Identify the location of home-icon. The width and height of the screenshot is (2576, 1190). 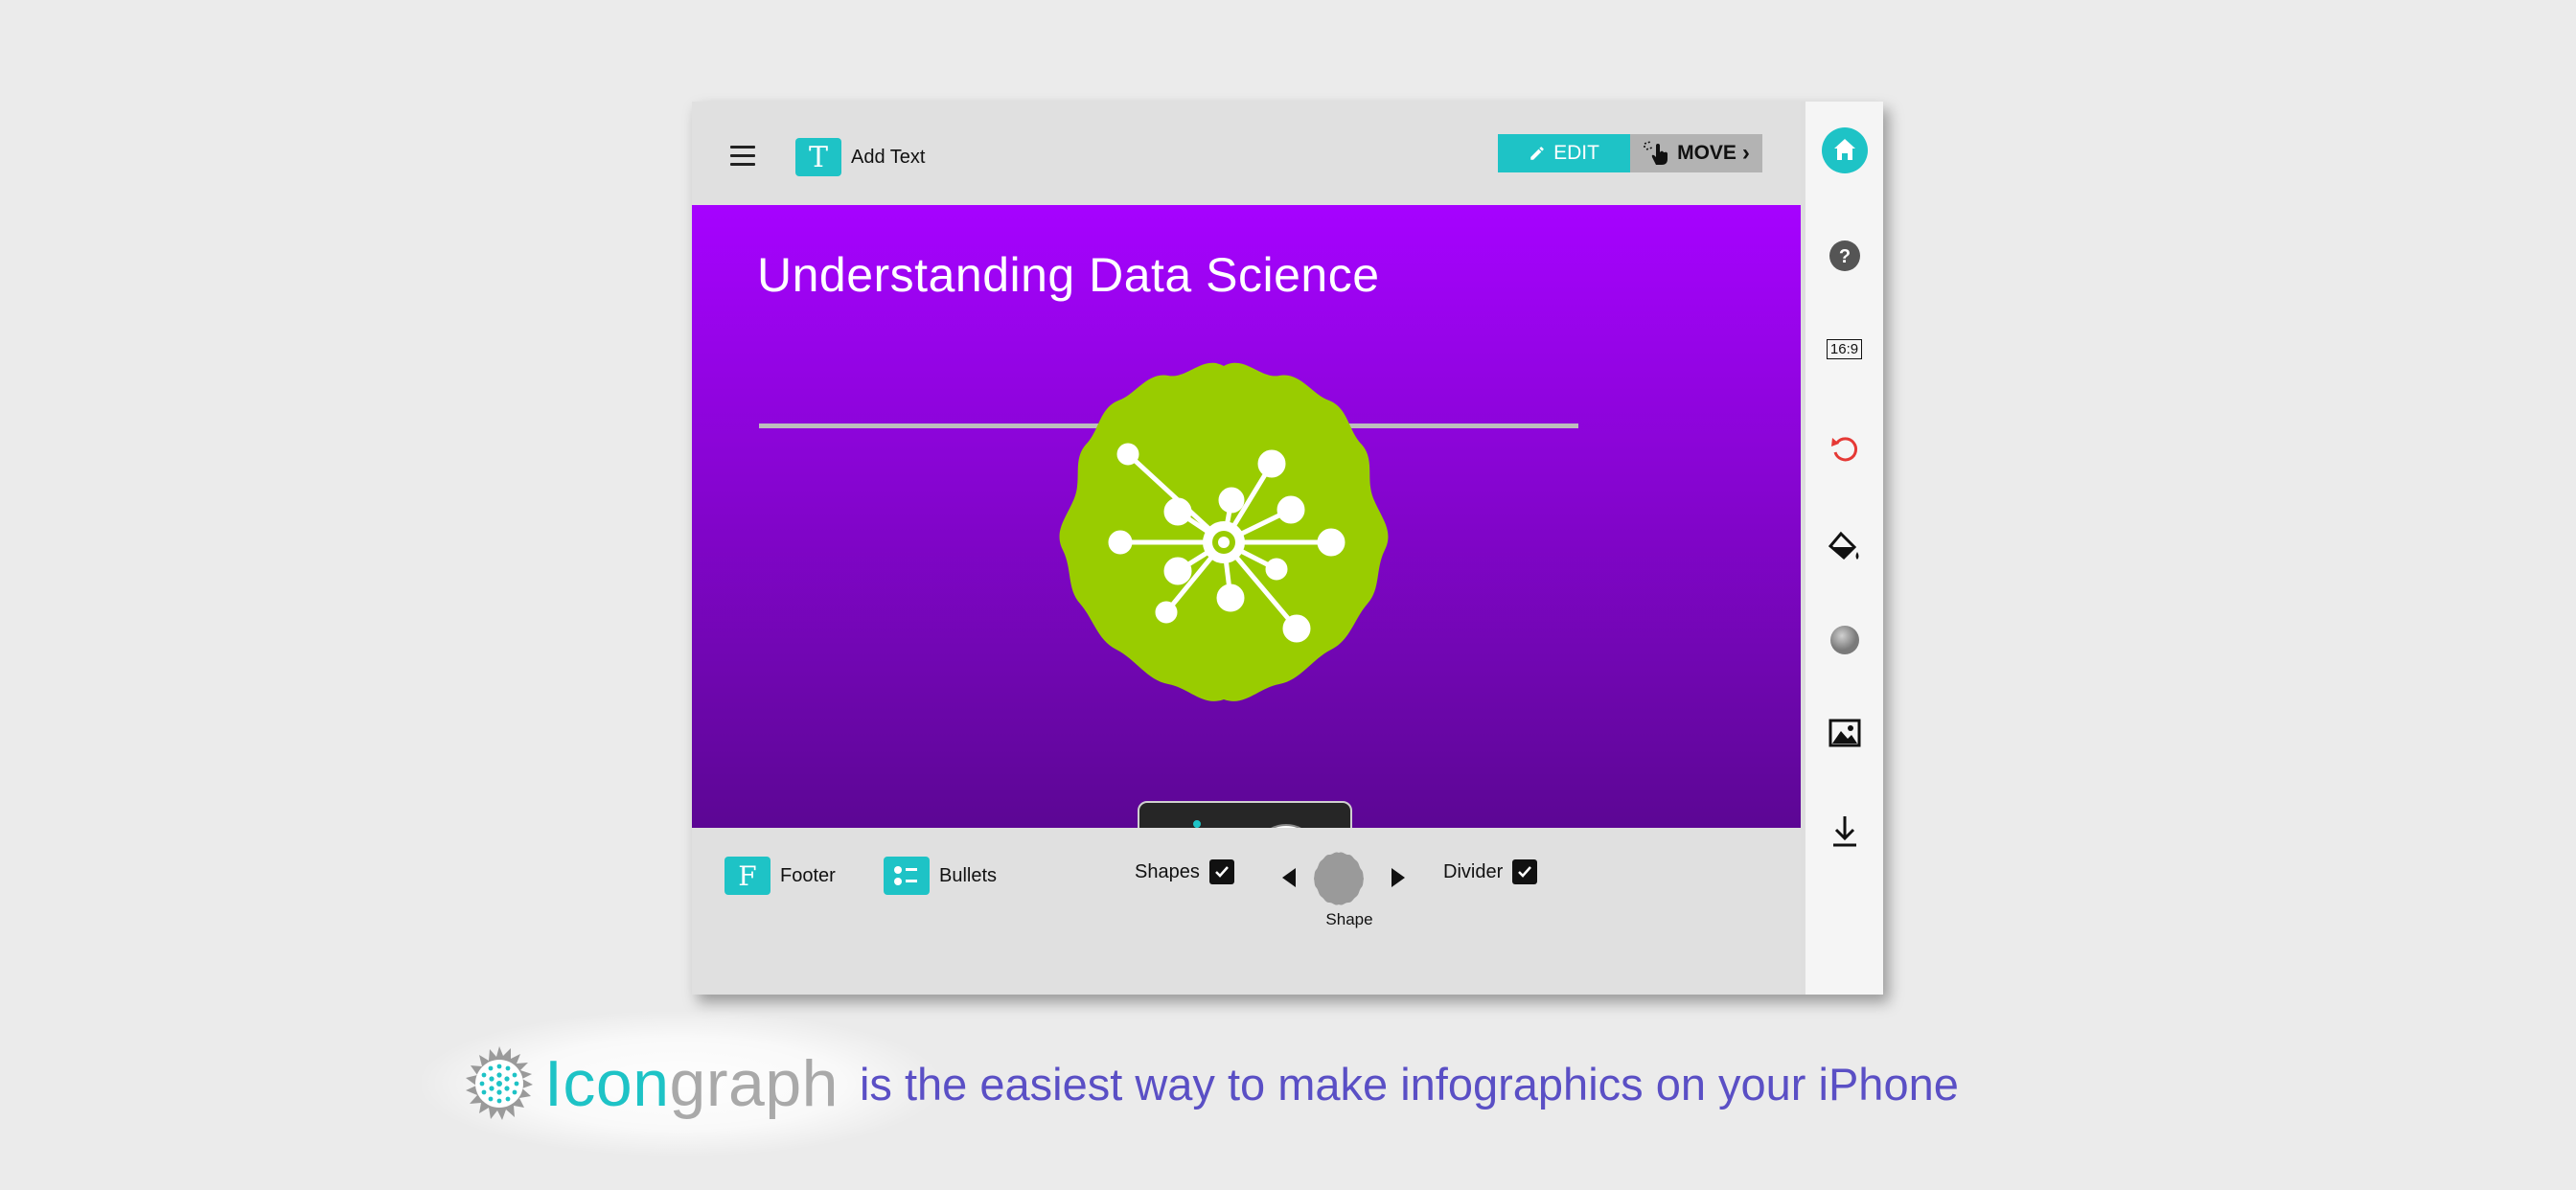
(1844, 150).